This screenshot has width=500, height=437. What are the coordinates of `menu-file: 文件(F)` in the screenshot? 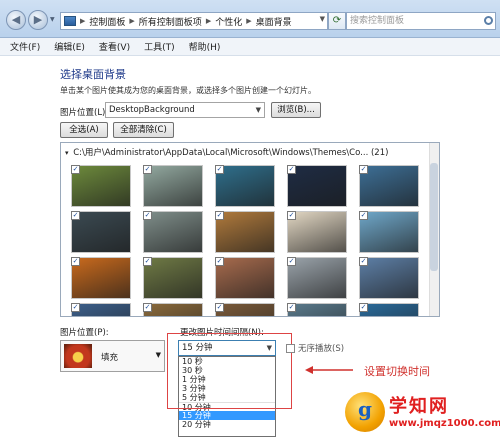 It's located at (25, 46).